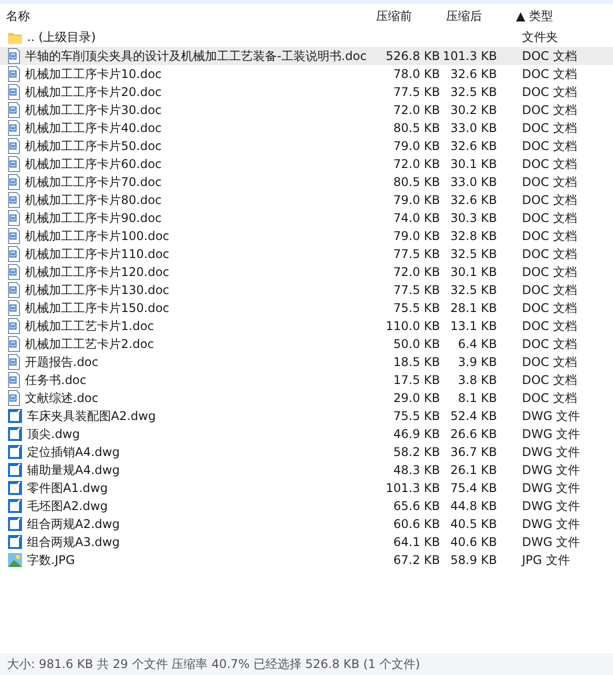  I want to click on file-row: 机械加工工序卡片20.doc 77.5 KB 32.5 KB DOC 文档, so click(306, 92).